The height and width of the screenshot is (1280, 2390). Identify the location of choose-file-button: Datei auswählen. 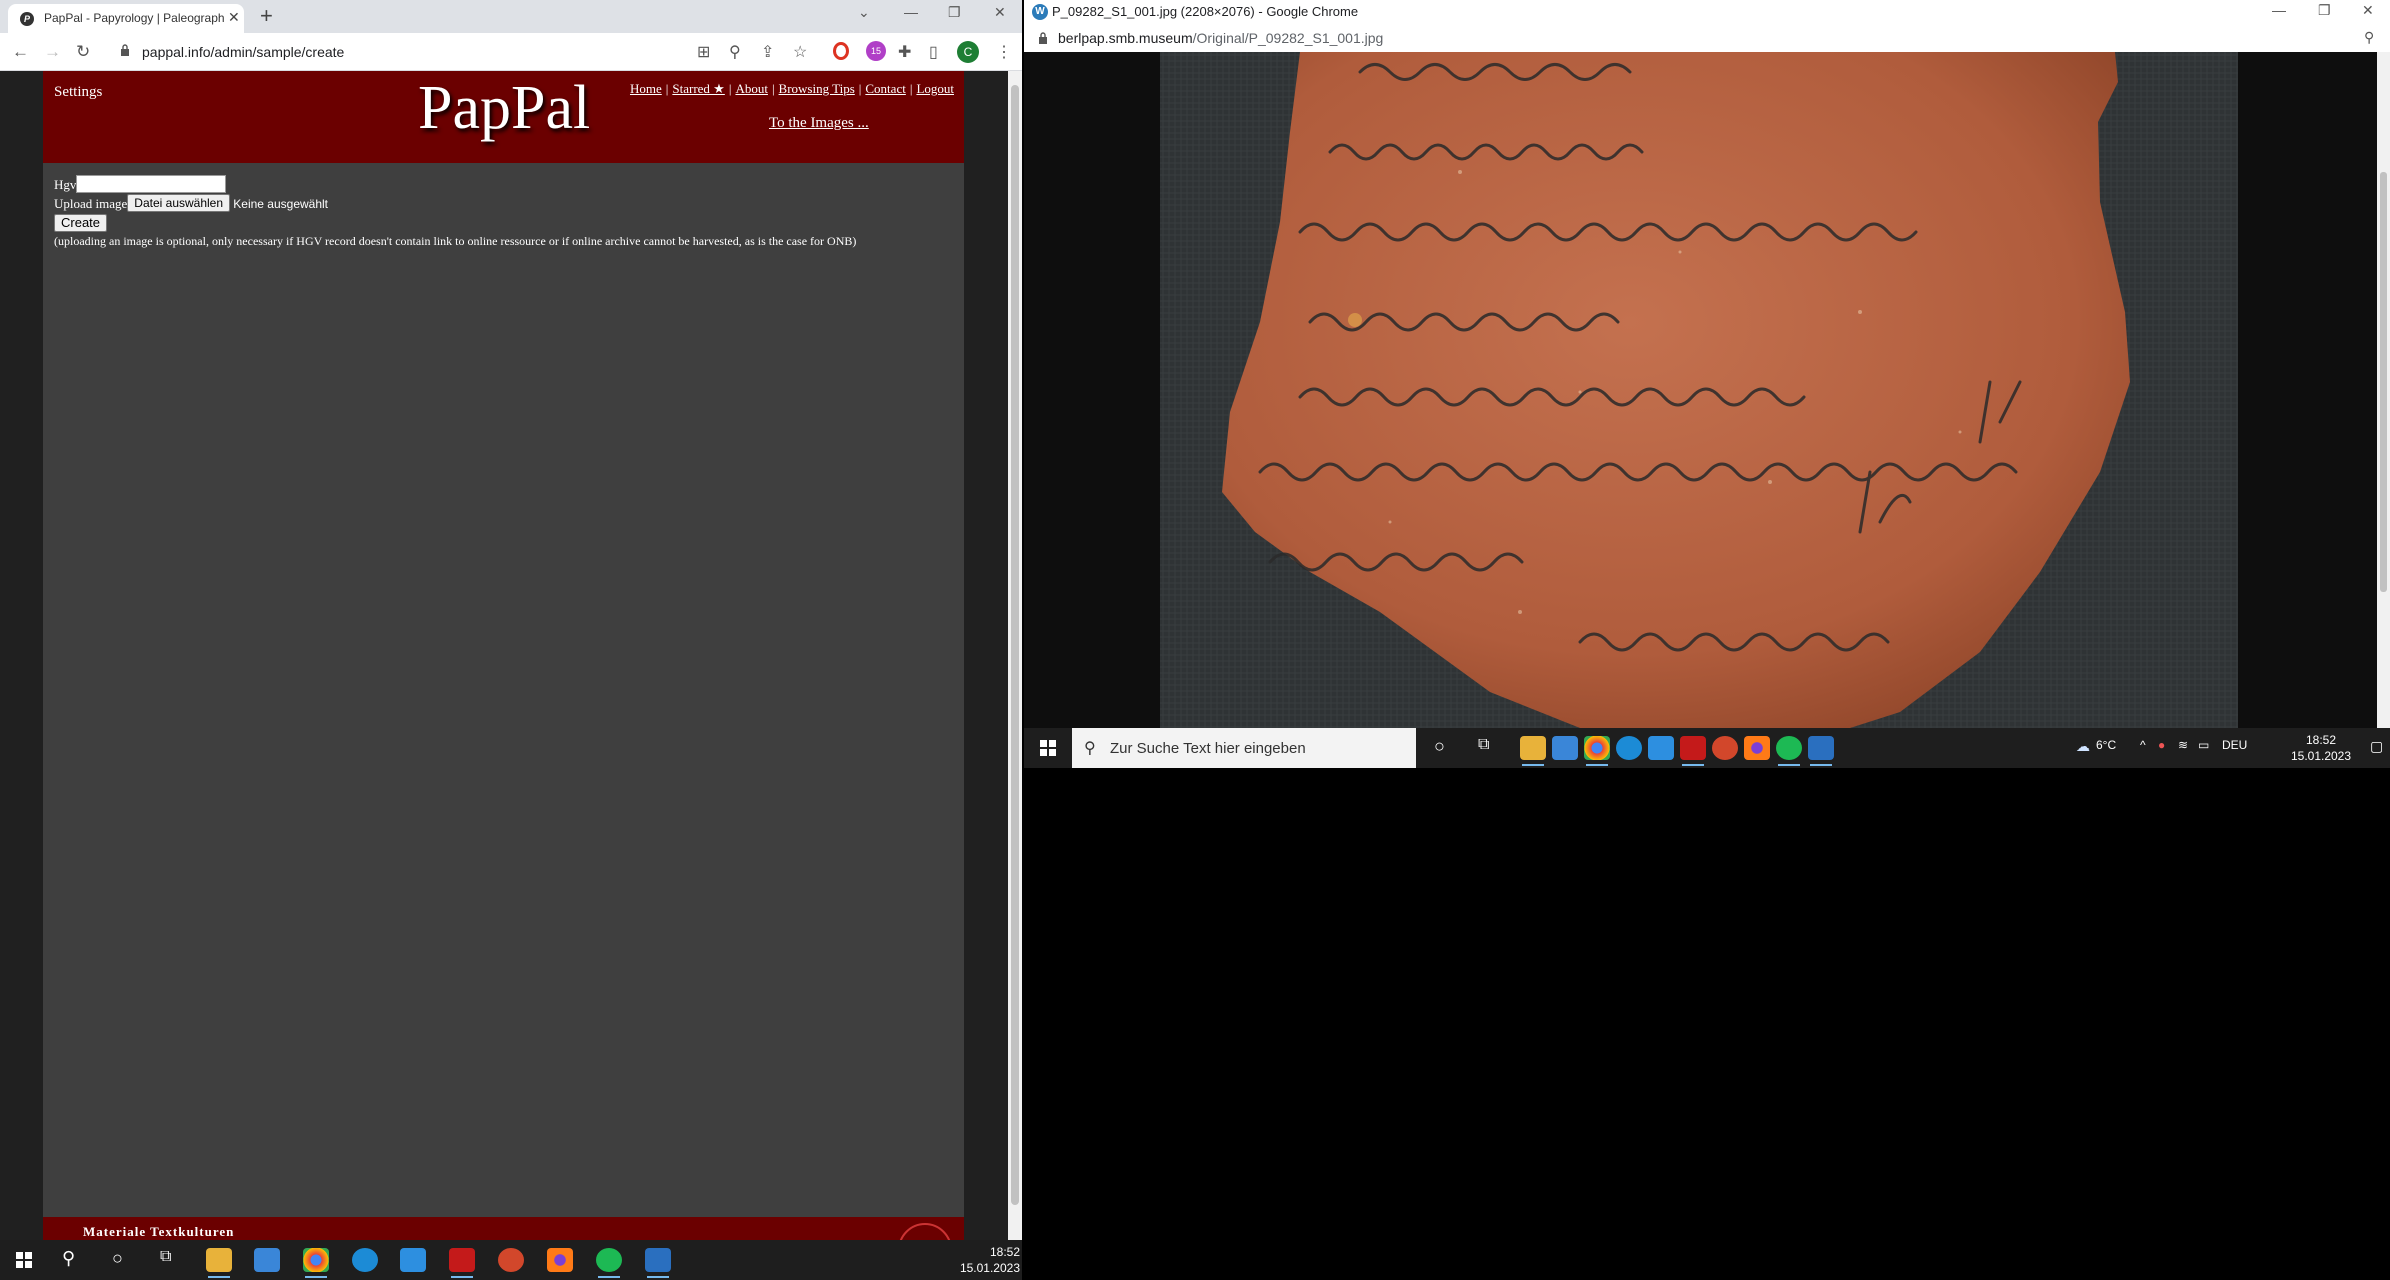
(179, 203).